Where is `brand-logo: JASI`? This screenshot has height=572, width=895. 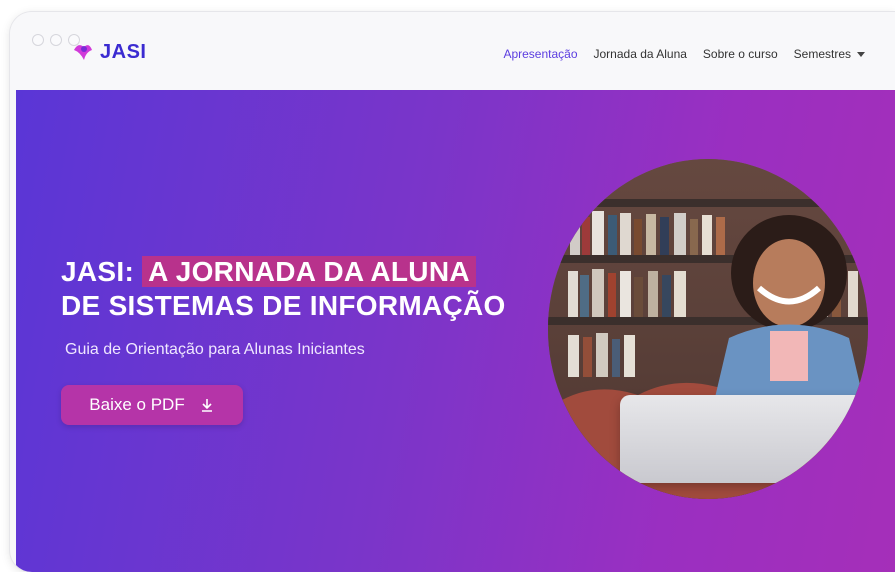 brand-logo: JASI is located at coordinates (109, 52).